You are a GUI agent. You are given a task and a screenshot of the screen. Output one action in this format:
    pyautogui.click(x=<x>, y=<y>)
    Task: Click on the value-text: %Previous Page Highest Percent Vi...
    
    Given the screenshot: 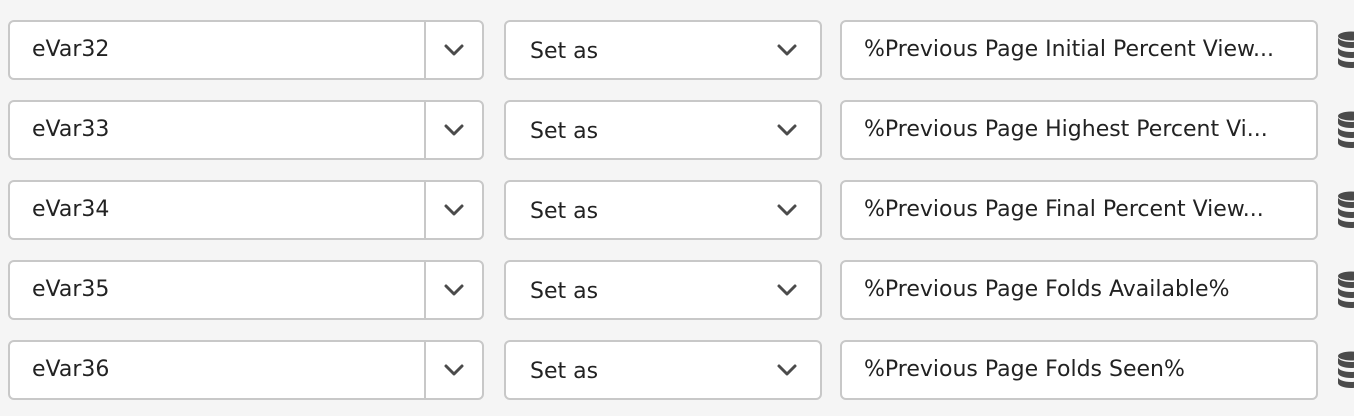 What is the action you would take?
    pyautogui.click(x=1066, y=129)
    